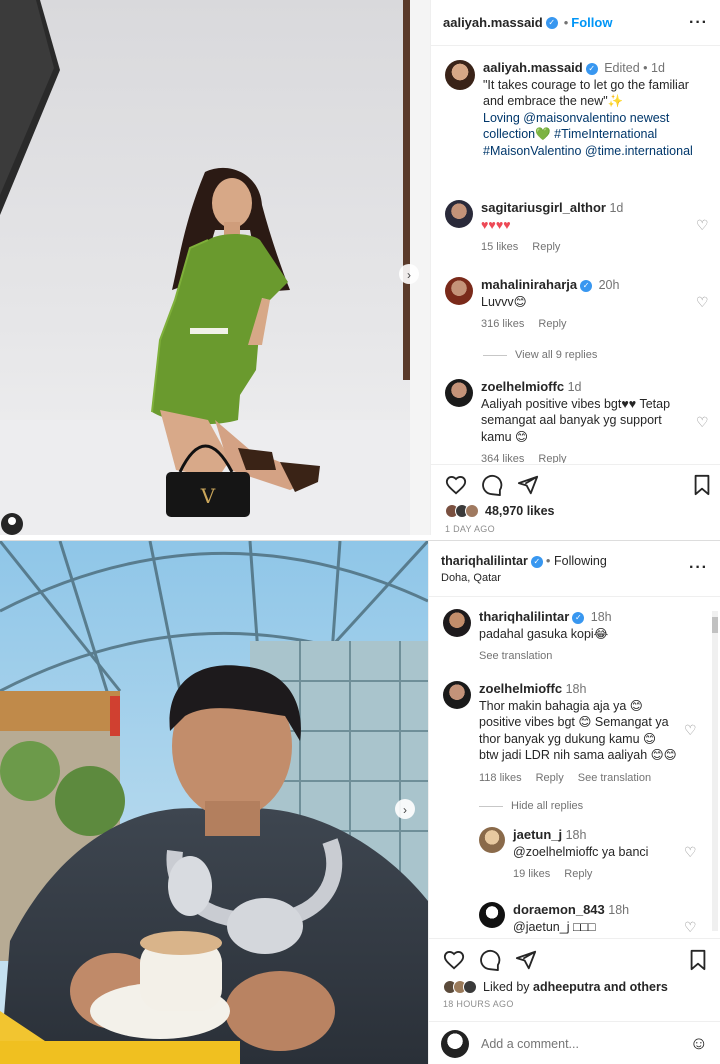 This screenshot has height=1064, width=720. What do you see at coordinates (568, 738) in the screenshot?
I see `comment-text: thor banyak yg dukung kamu 😊` at bounding box center [568, 738].